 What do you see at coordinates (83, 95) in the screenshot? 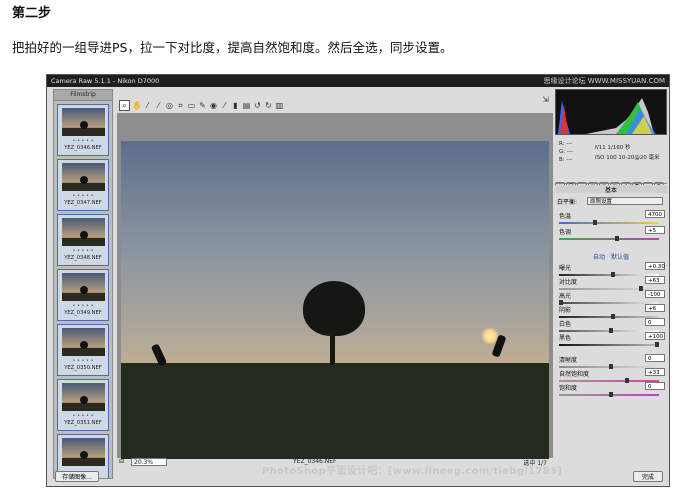
I see `filmstrip-header: Filmstrip` at bounding box center [83, 95].